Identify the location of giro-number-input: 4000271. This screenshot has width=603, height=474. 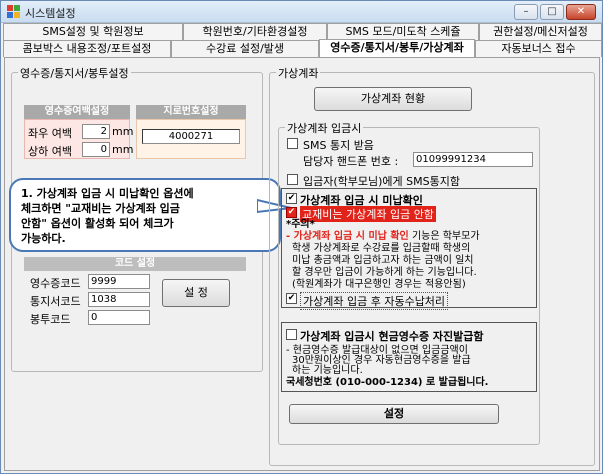
(191, 136).